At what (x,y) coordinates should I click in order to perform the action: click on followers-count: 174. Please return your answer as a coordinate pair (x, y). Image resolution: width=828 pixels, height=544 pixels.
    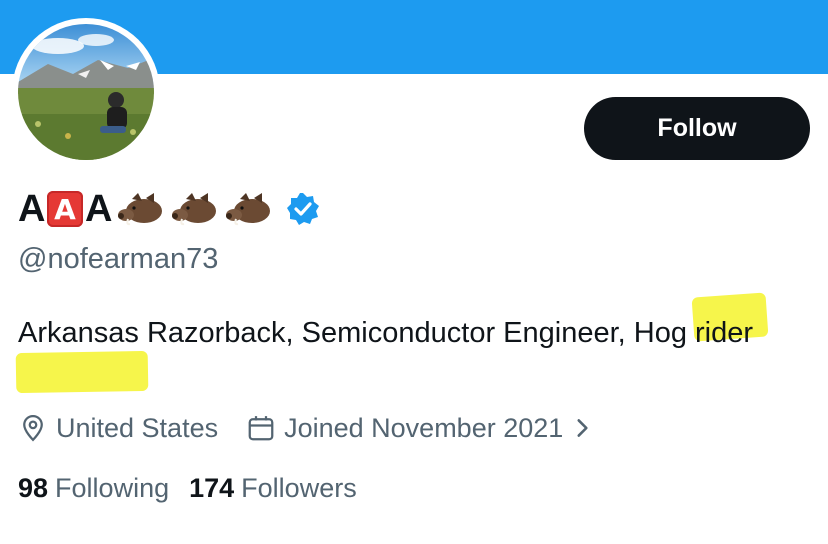
    Looking at the image, I should click on (212, 487).